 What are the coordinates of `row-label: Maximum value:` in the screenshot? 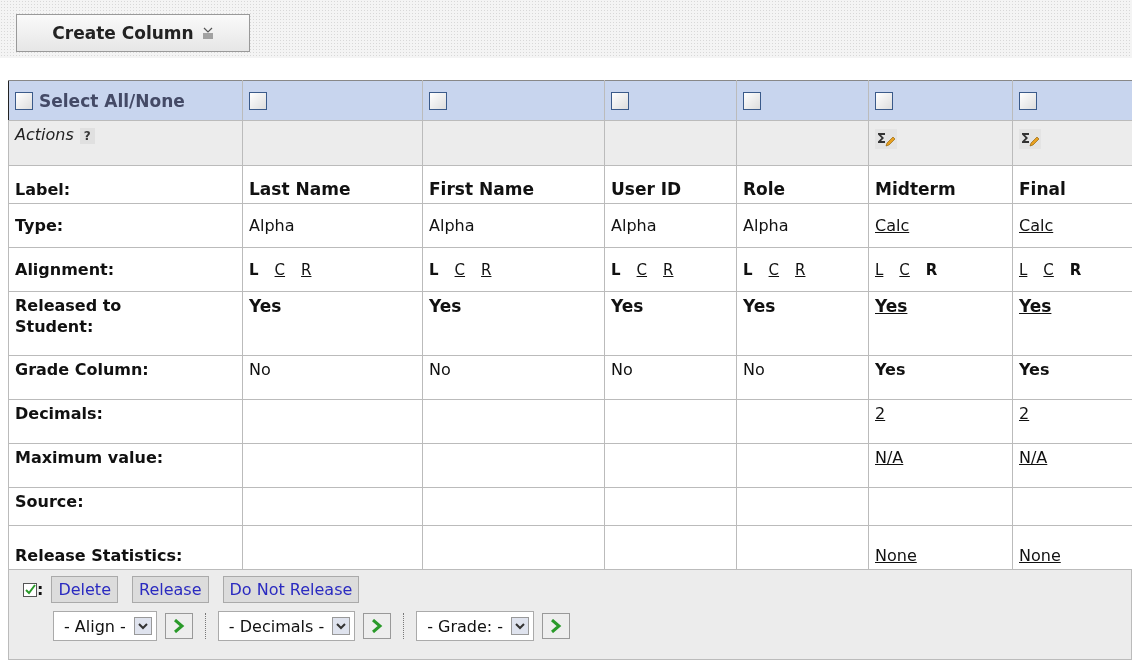 It's located at (89, 457).